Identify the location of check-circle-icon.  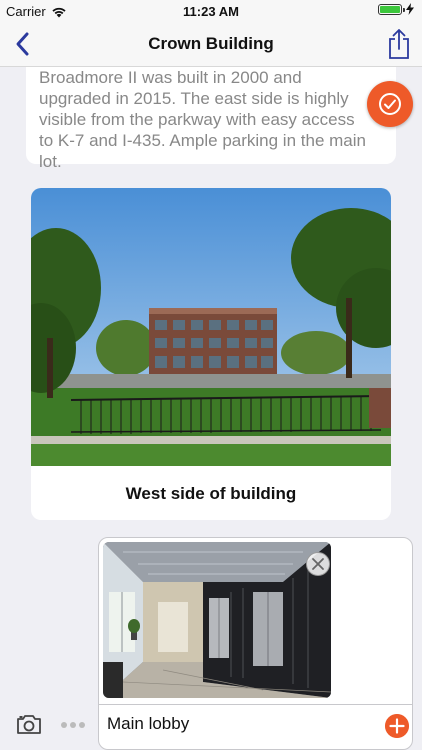
(390, 104).